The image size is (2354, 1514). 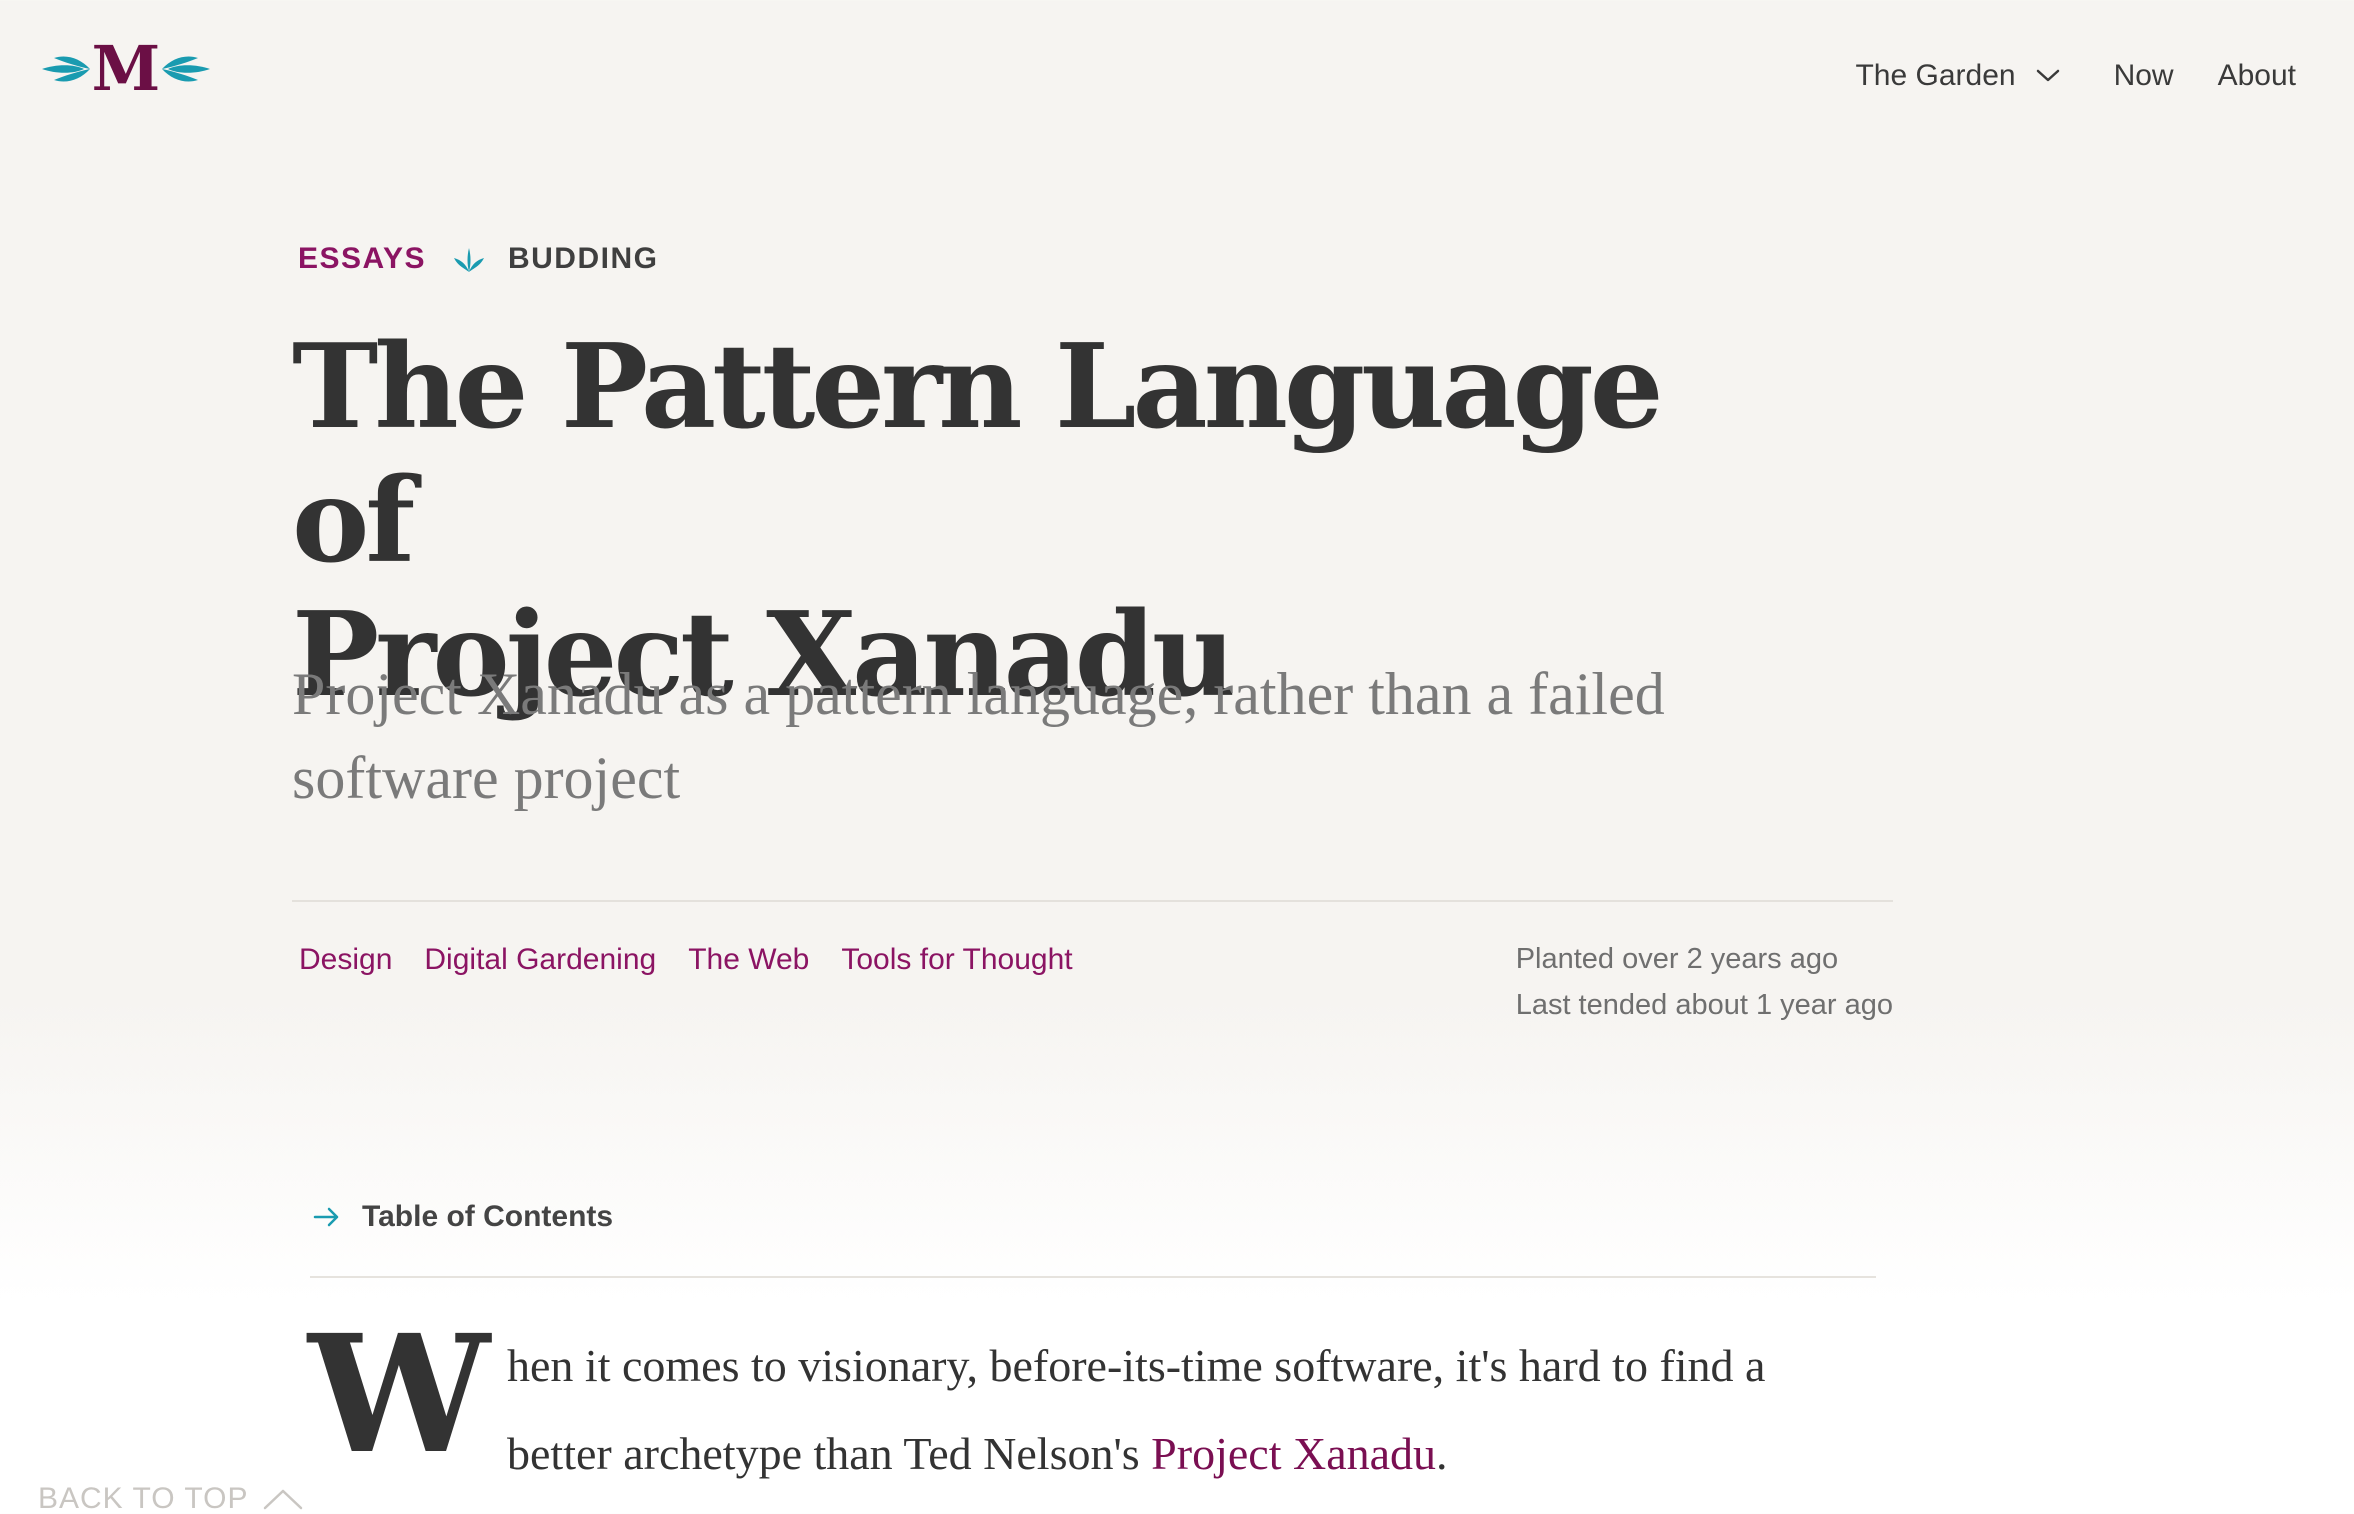 I want to click on tag-design: Design, so click(x=345, y=960).